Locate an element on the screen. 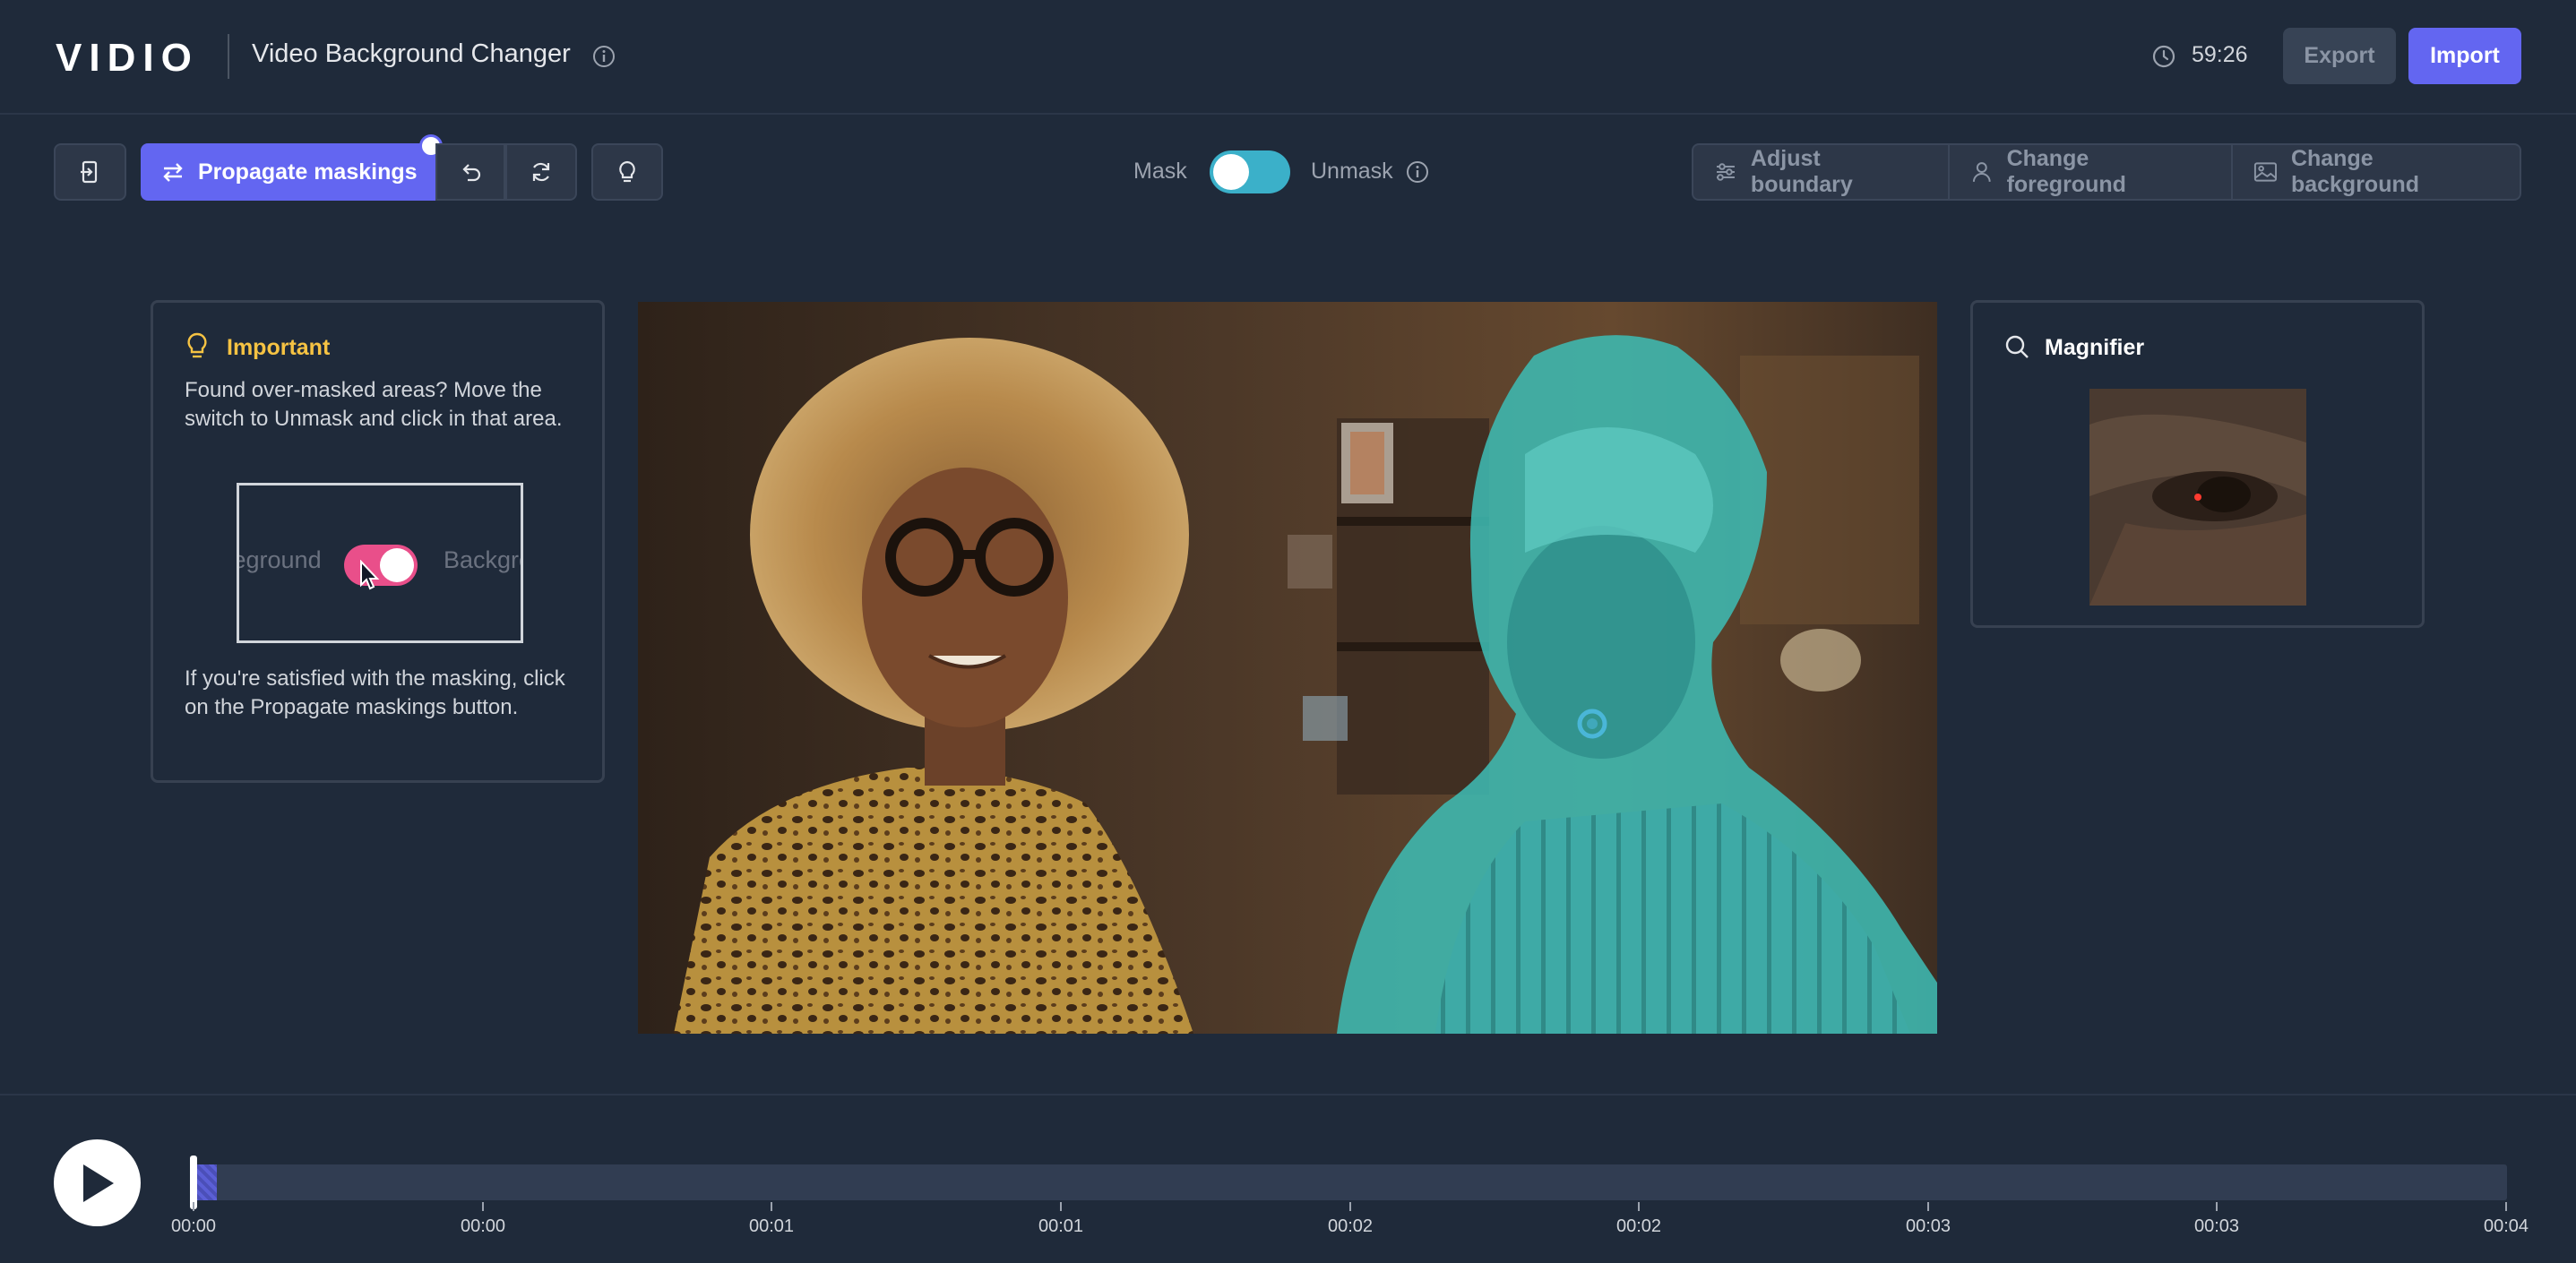  change-background-button: Change background is located at coordinates (2375, 172).